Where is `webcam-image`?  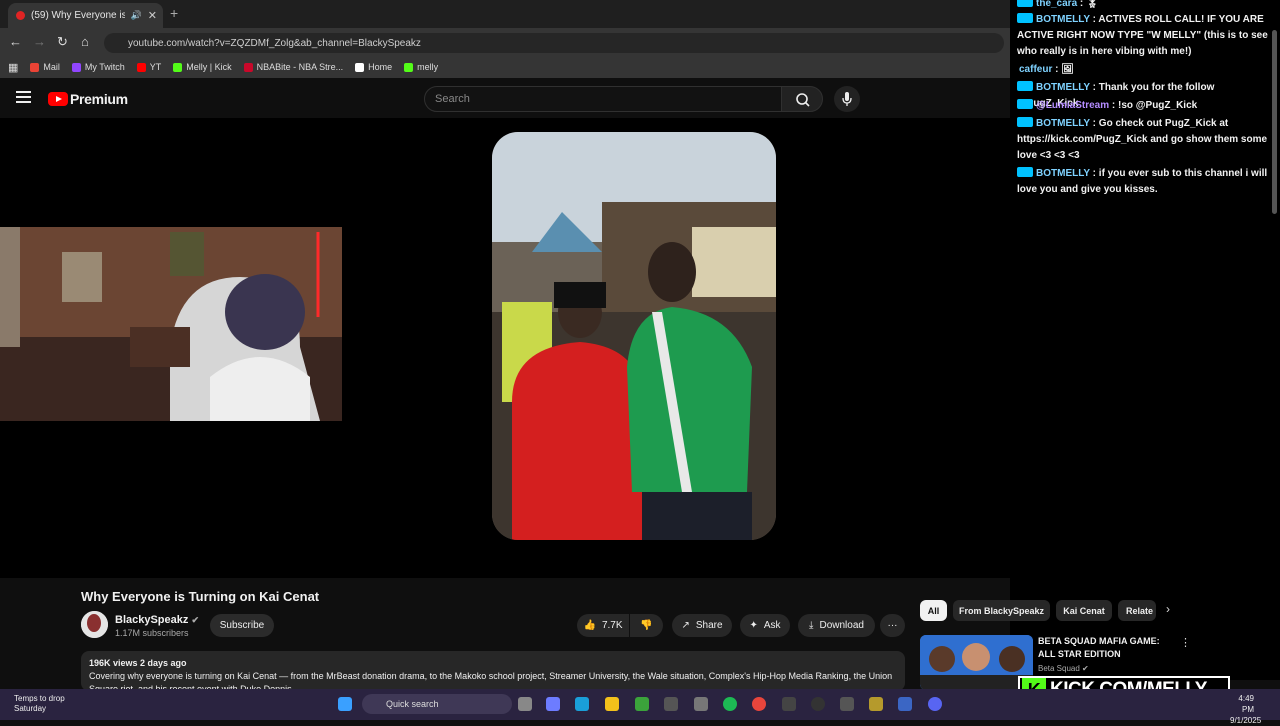 webcam-image is located at coordinates (171, 324).